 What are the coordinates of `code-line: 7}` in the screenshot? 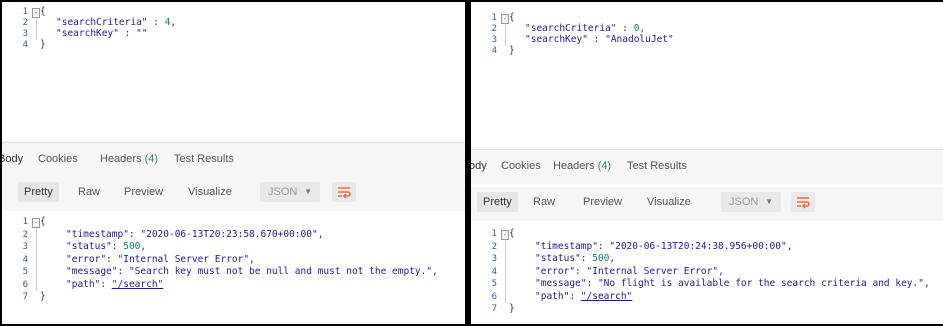 It's located at (707, 309).